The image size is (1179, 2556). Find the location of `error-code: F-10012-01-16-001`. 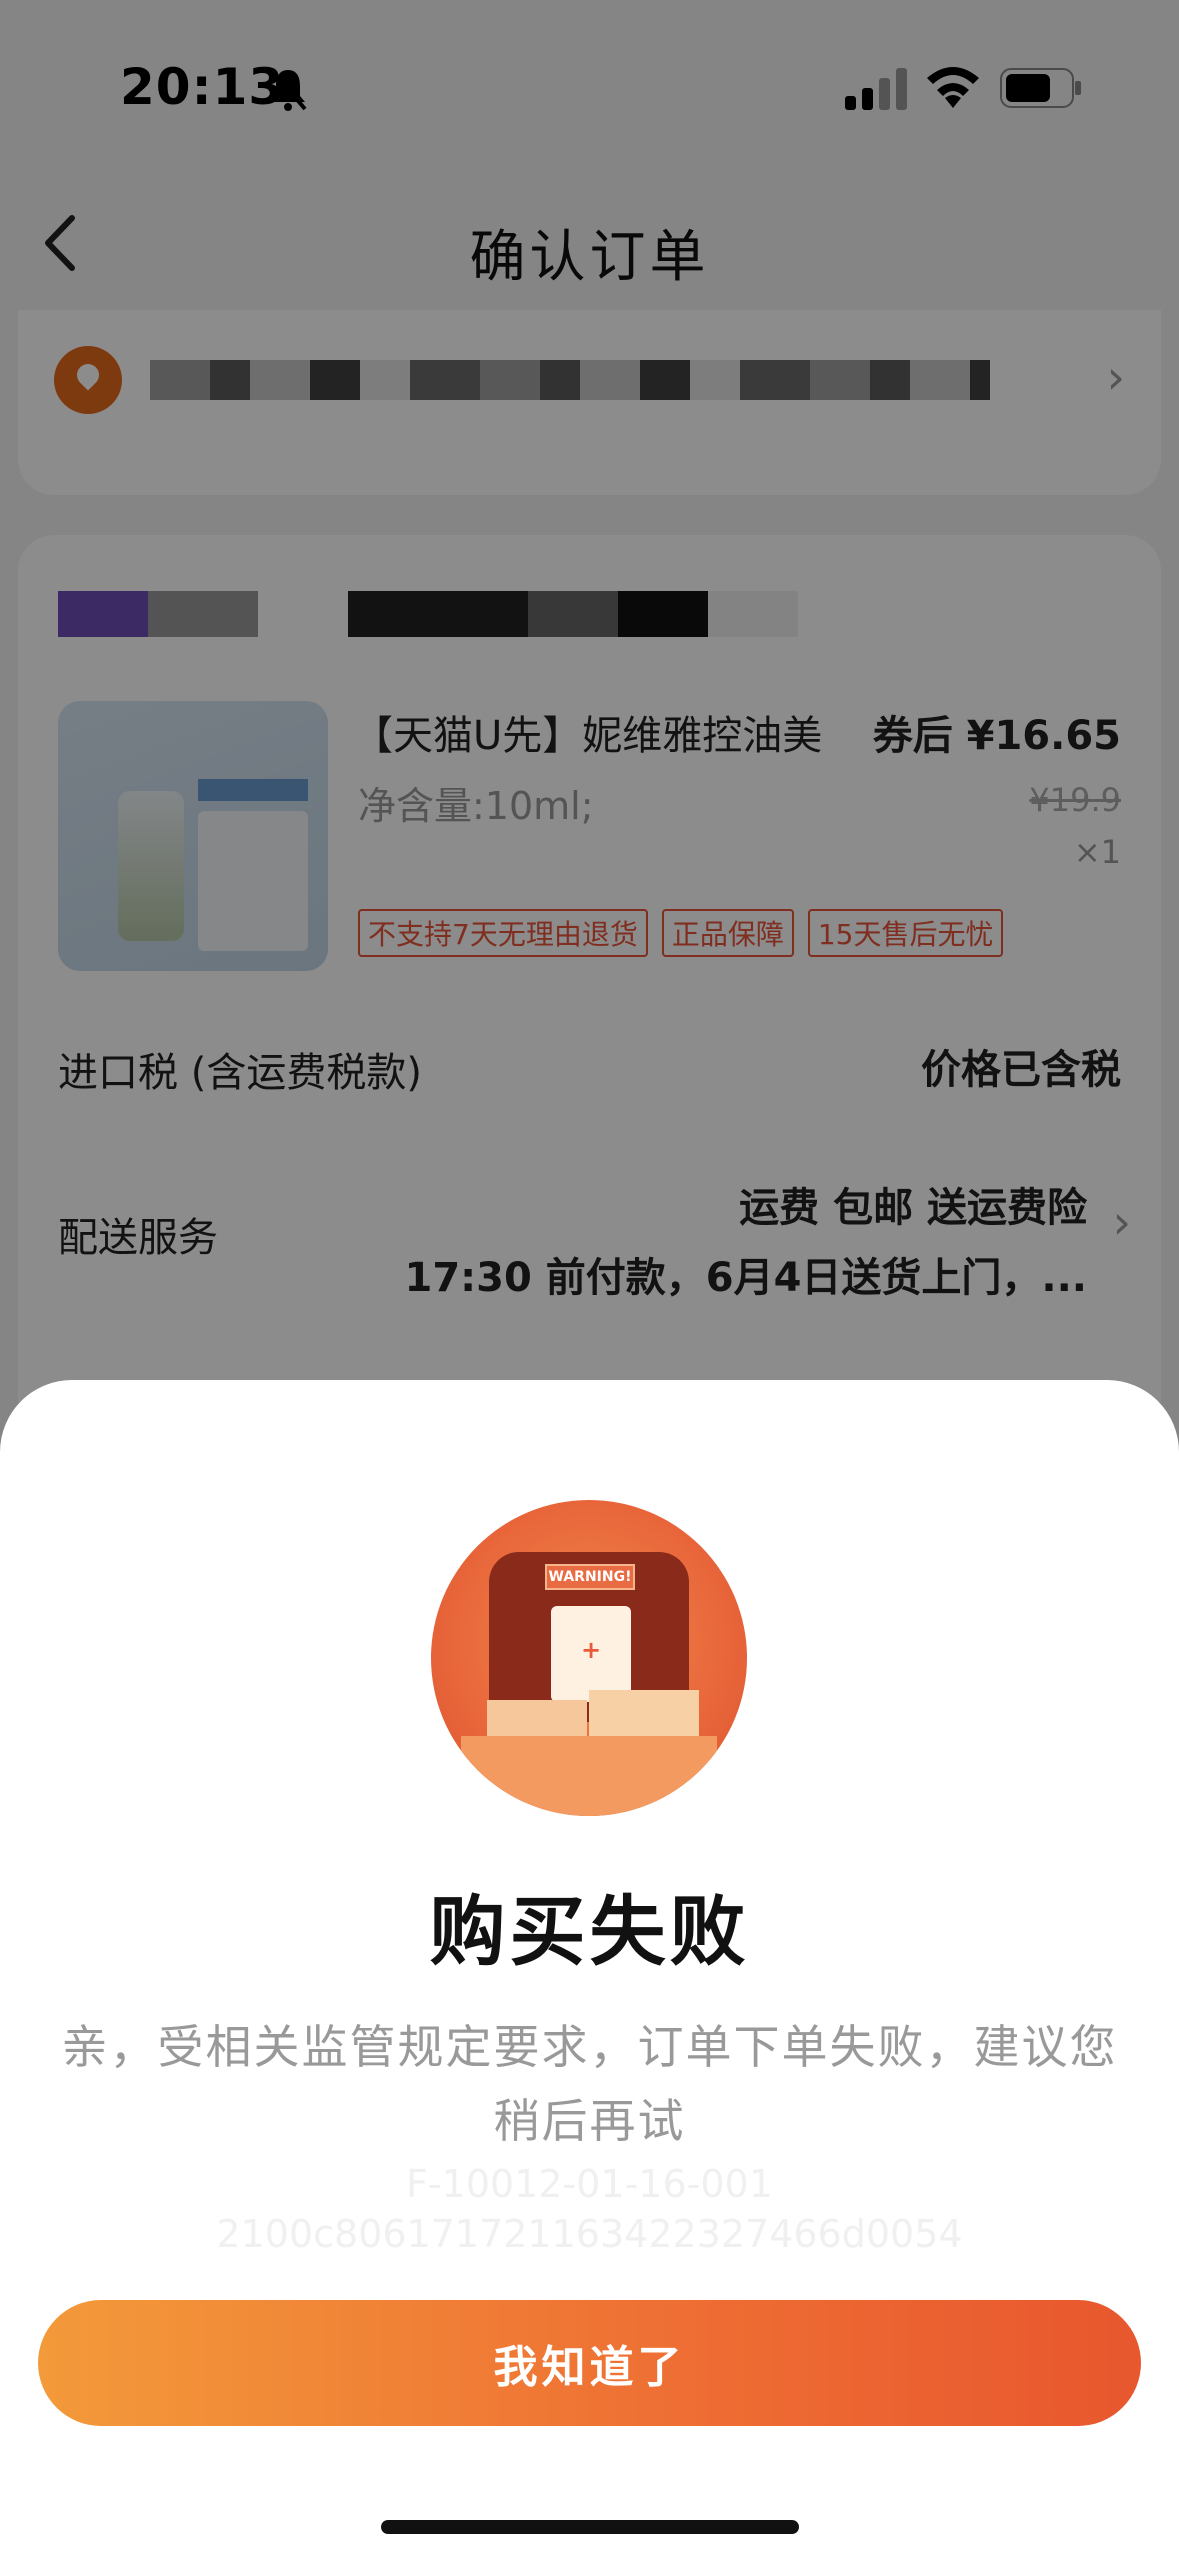

error-code: F-10012-01-16-001 is located at coordinates (589, 2184).